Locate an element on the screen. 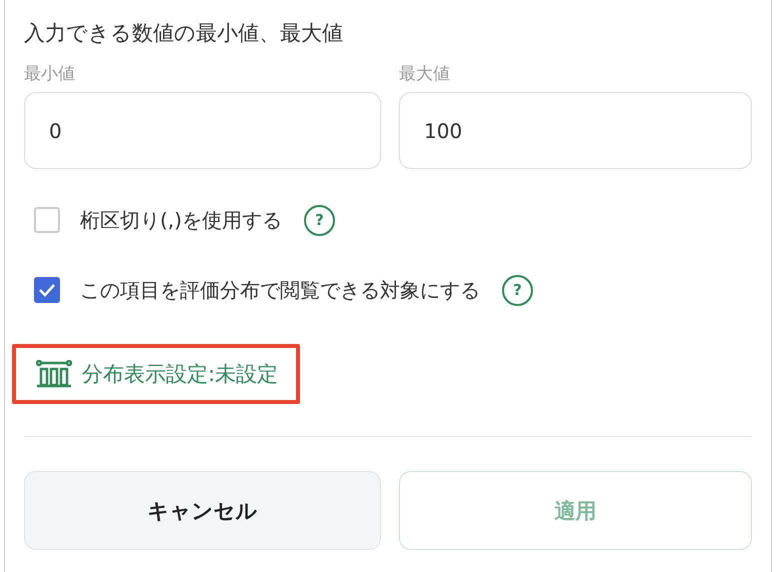 The width and height of the screenshot is (778, 572). cancel-button: キャンセル is located at coordinates (202, 510).